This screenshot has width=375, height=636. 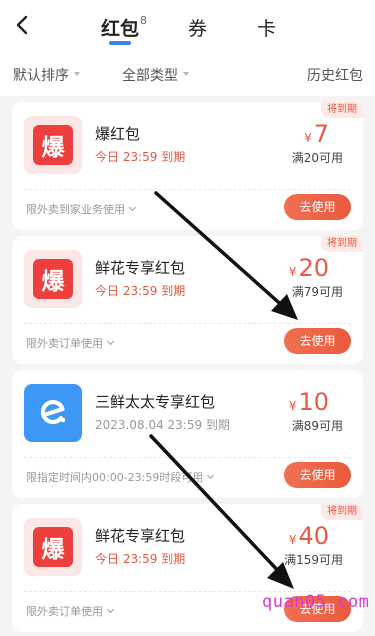 I want to click on coupon-condition: 满79可用, so click(x=317, y=292).